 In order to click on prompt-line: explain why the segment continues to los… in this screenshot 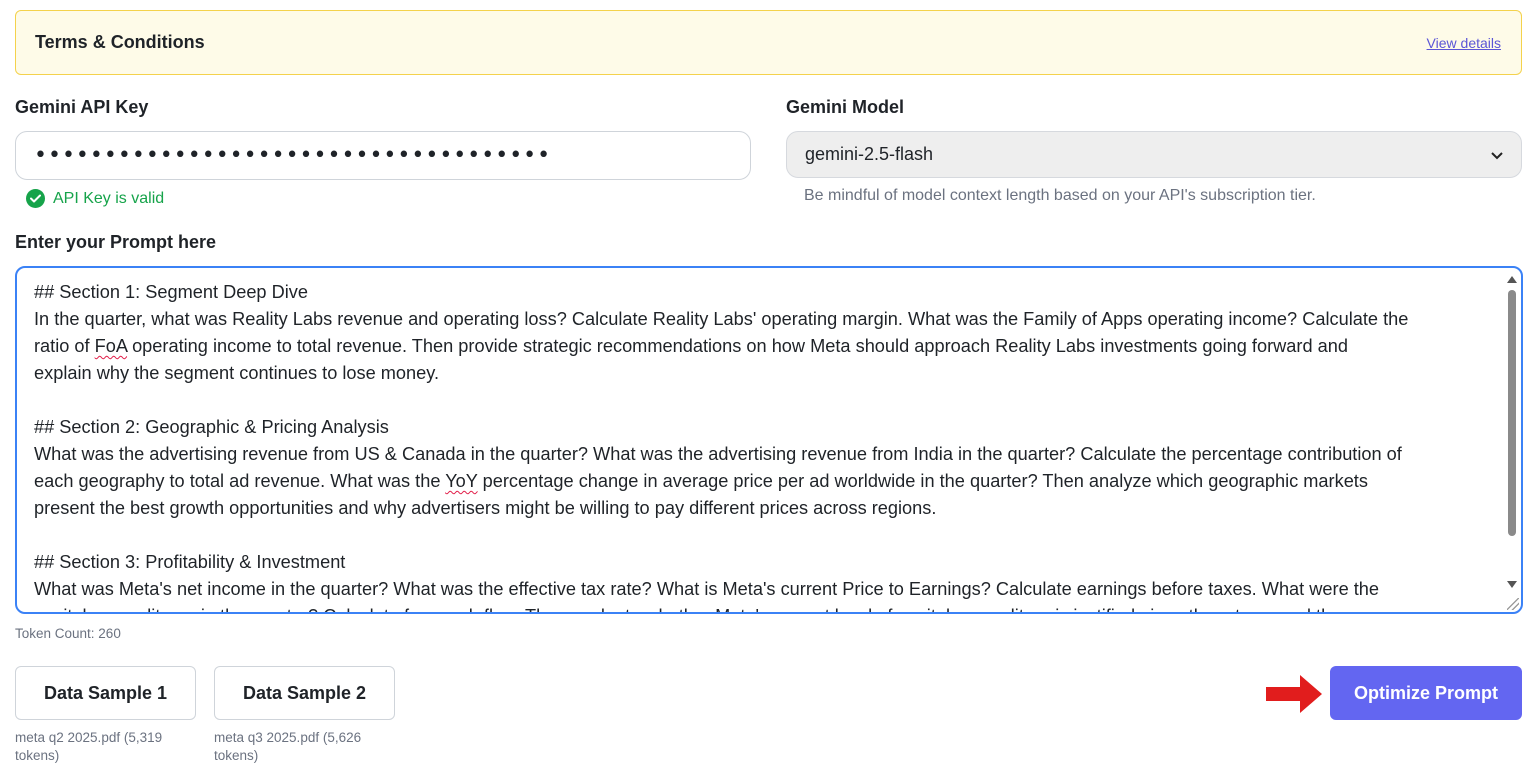, I will do `click(237, 373)`.